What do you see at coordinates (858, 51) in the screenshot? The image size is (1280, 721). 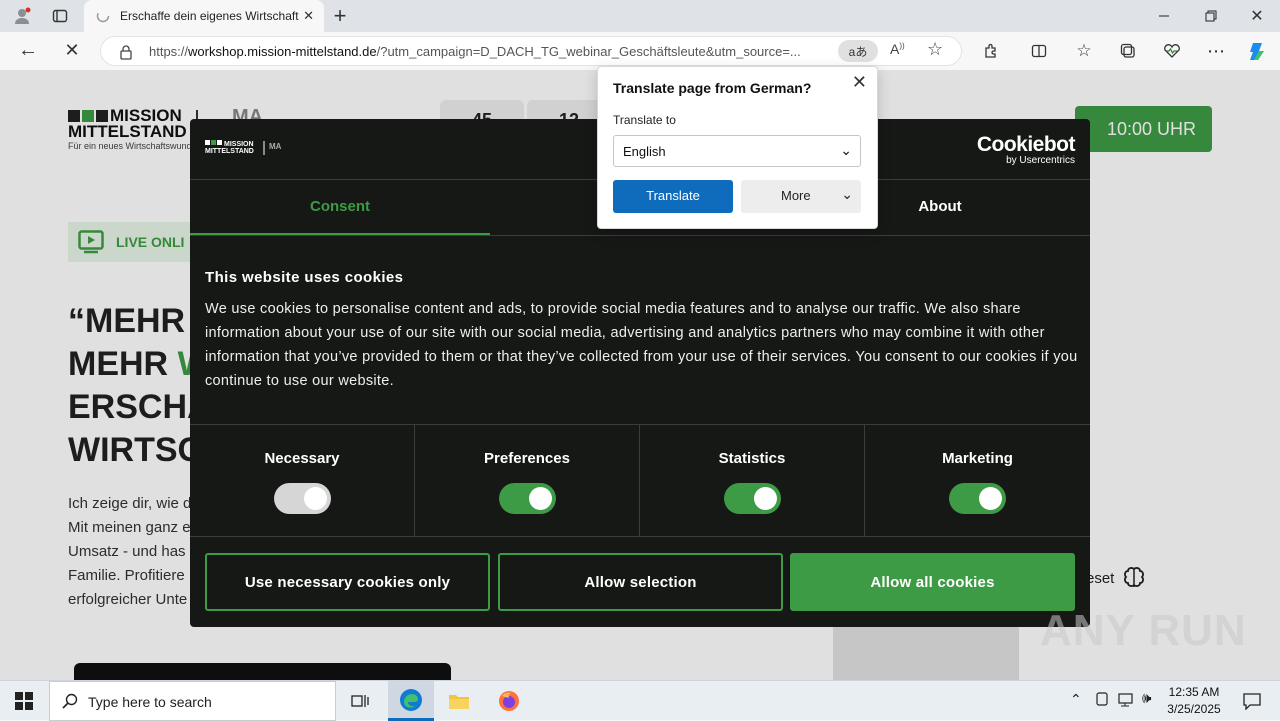 I see `translate-page-icon: aあ` at bounding box center [858, 51].